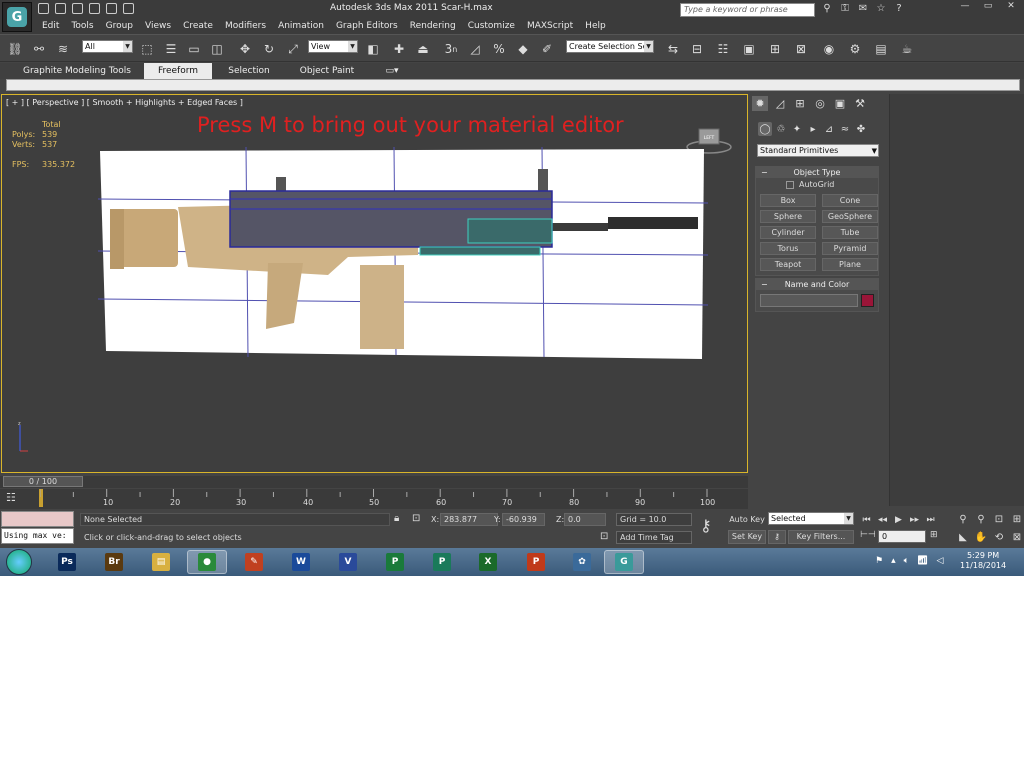 This screenshot has width=1024, height=767. I want to click on favorites-icon: ☆, so click(881, 8).